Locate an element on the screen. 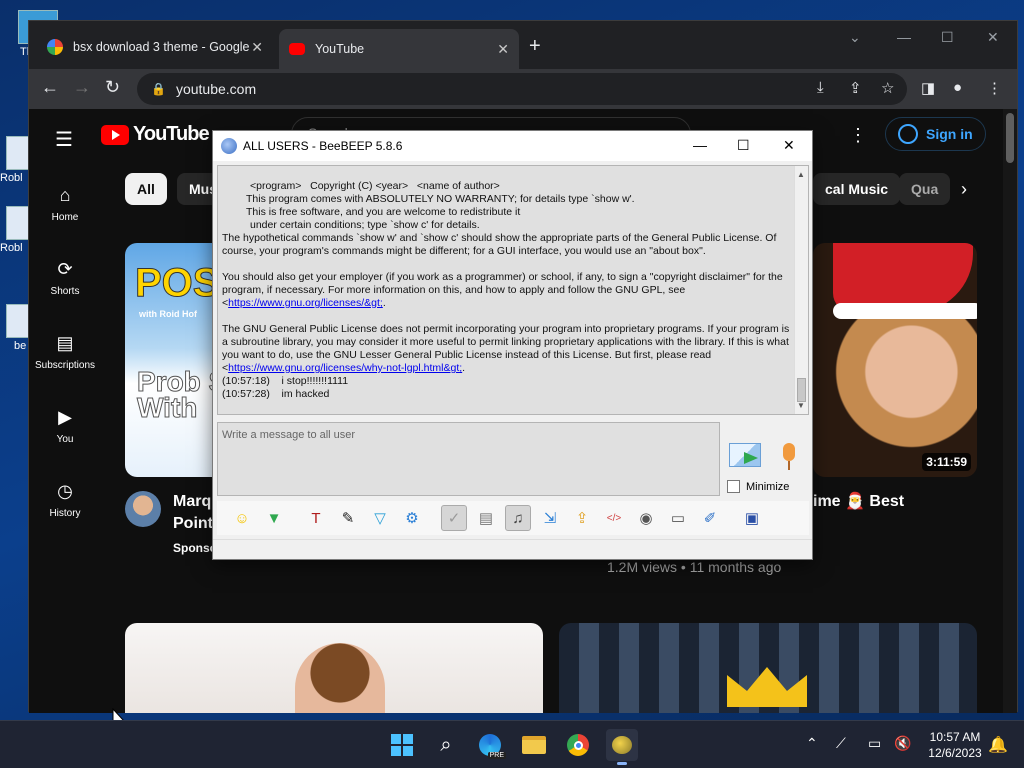 This screenshot has height=768, width=1024. notification-bell-icon: 🔔 is located at coordinates (998, 745).